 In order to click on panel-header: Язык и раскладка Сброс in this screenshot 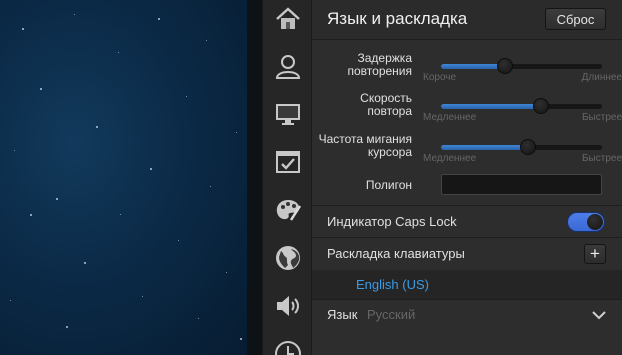, I will do `click(467, 20)`.